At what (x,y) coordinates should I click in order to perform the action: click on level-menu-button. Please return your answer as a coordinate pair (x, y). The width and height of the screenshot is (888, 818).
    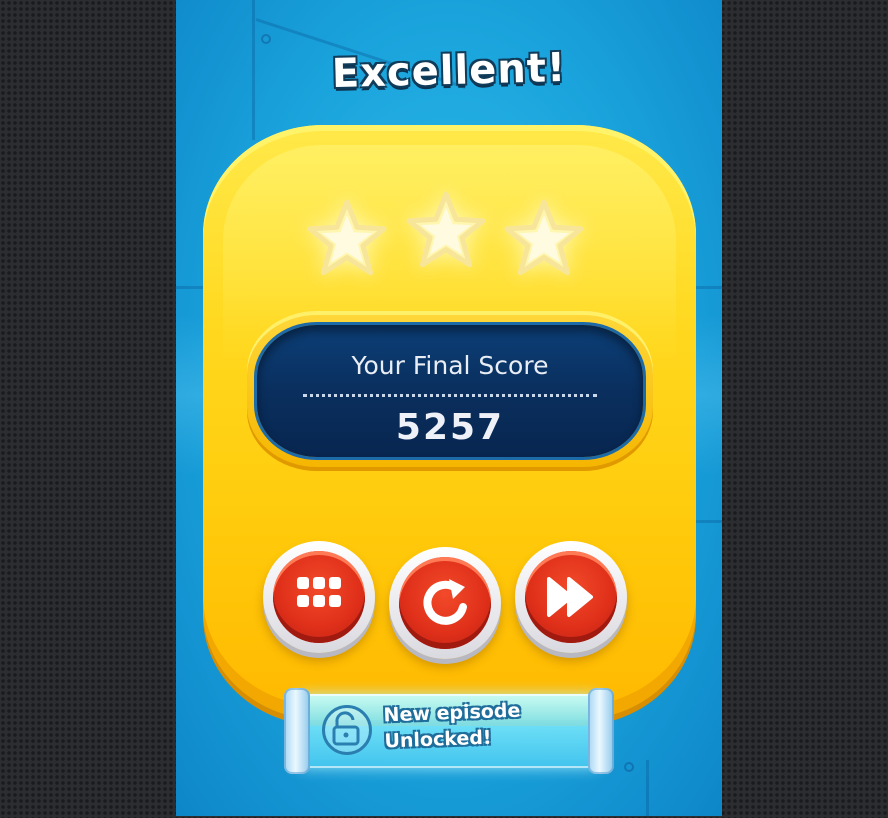
    Looking at the image, I should click on (319, 597).